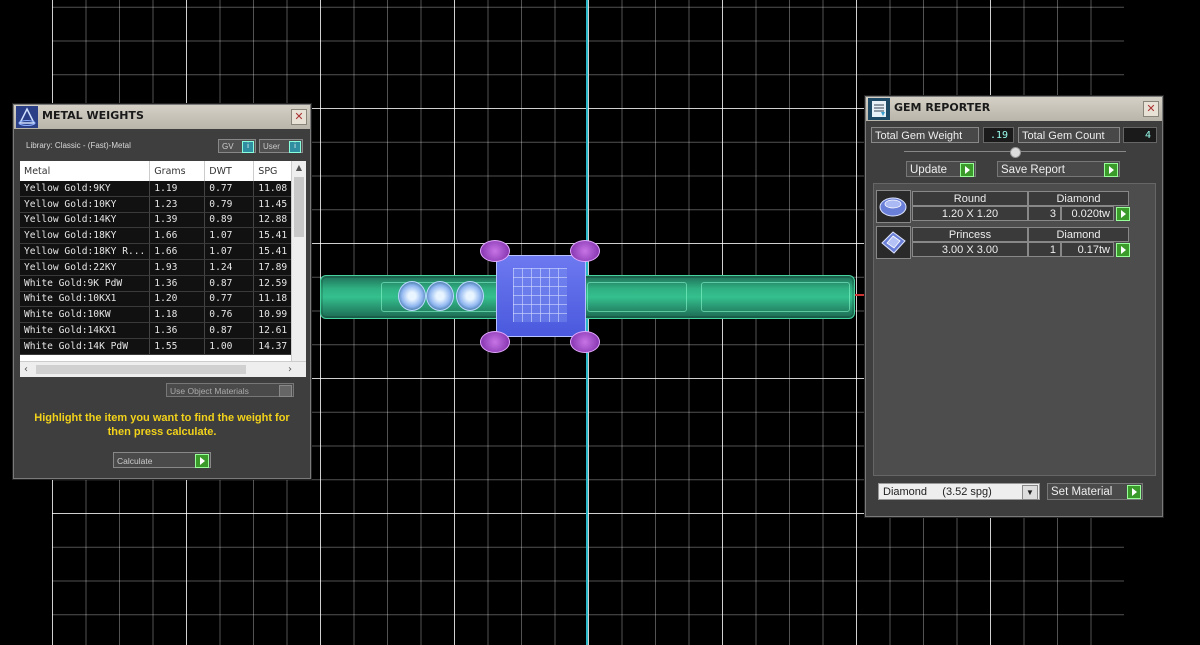  I want to click on princess-stone-model, so click(541, 296).